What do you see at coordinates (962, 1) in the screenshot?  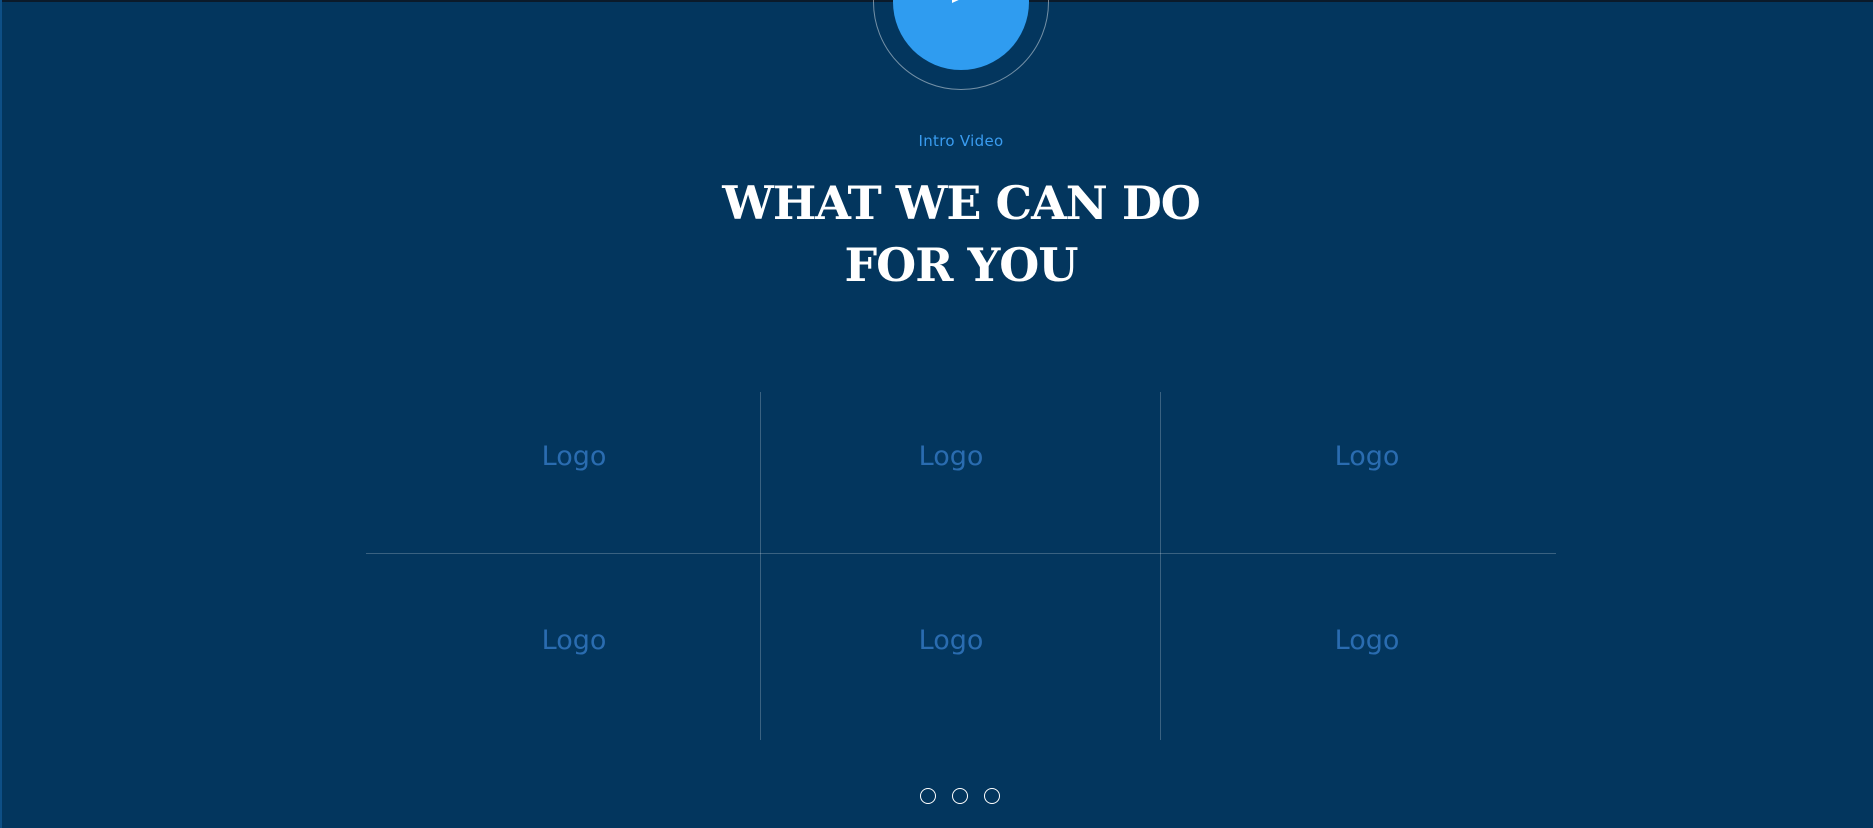 I see `play-icon` at bounding box center [962, 1].